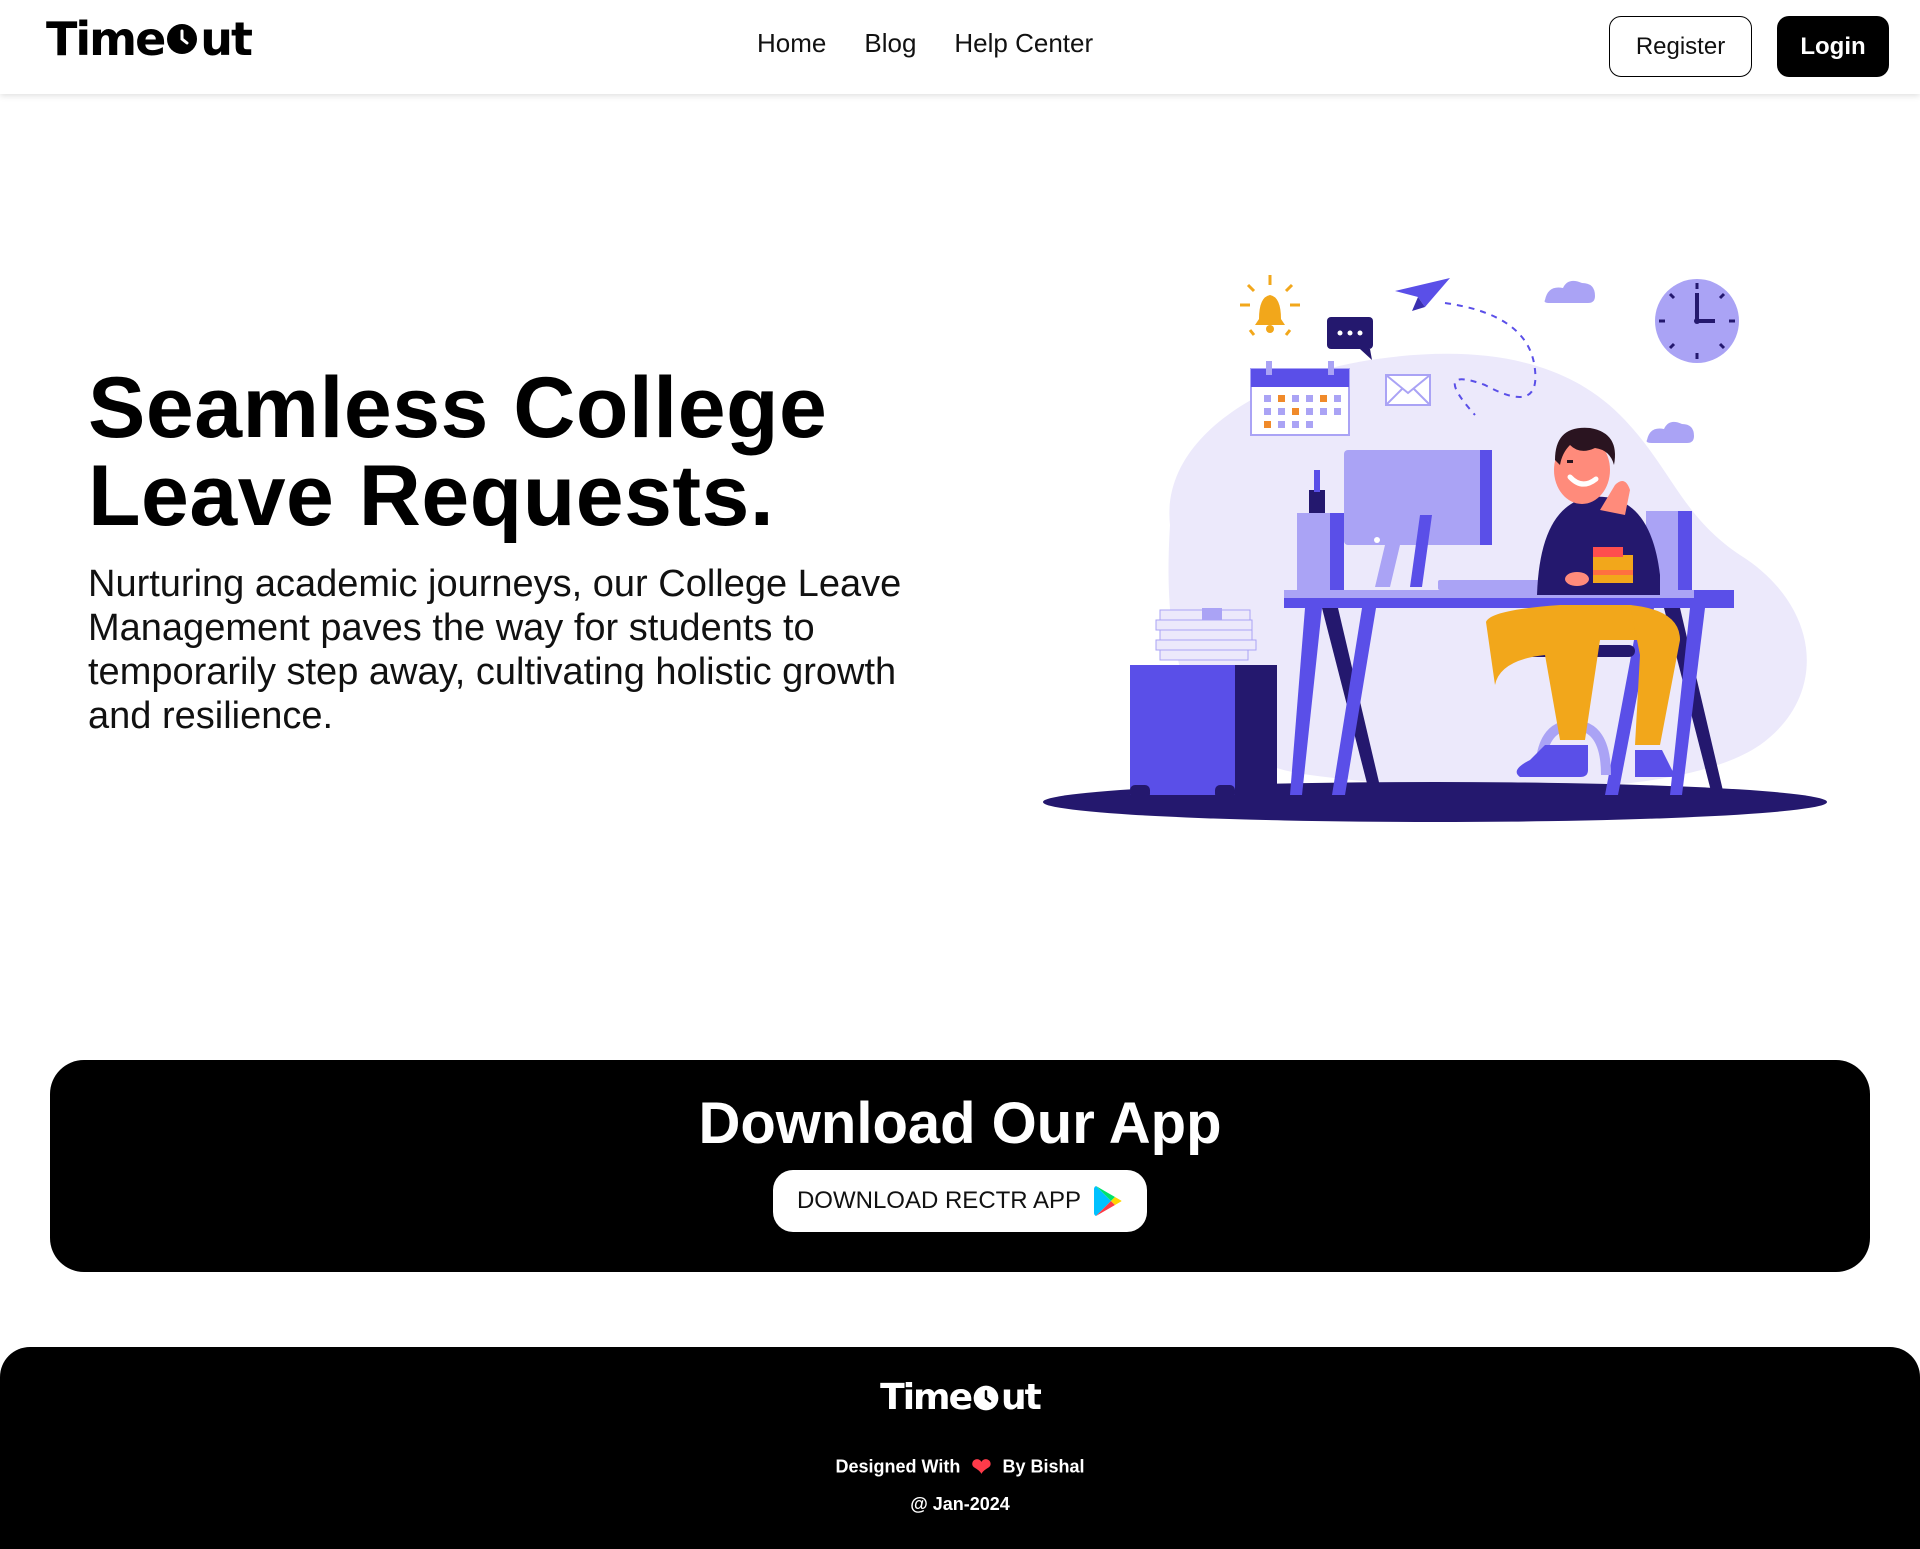 This screenshot has height=1549, width=1920. I want to click on timeout-logo: Time ut, so click(149, 39).